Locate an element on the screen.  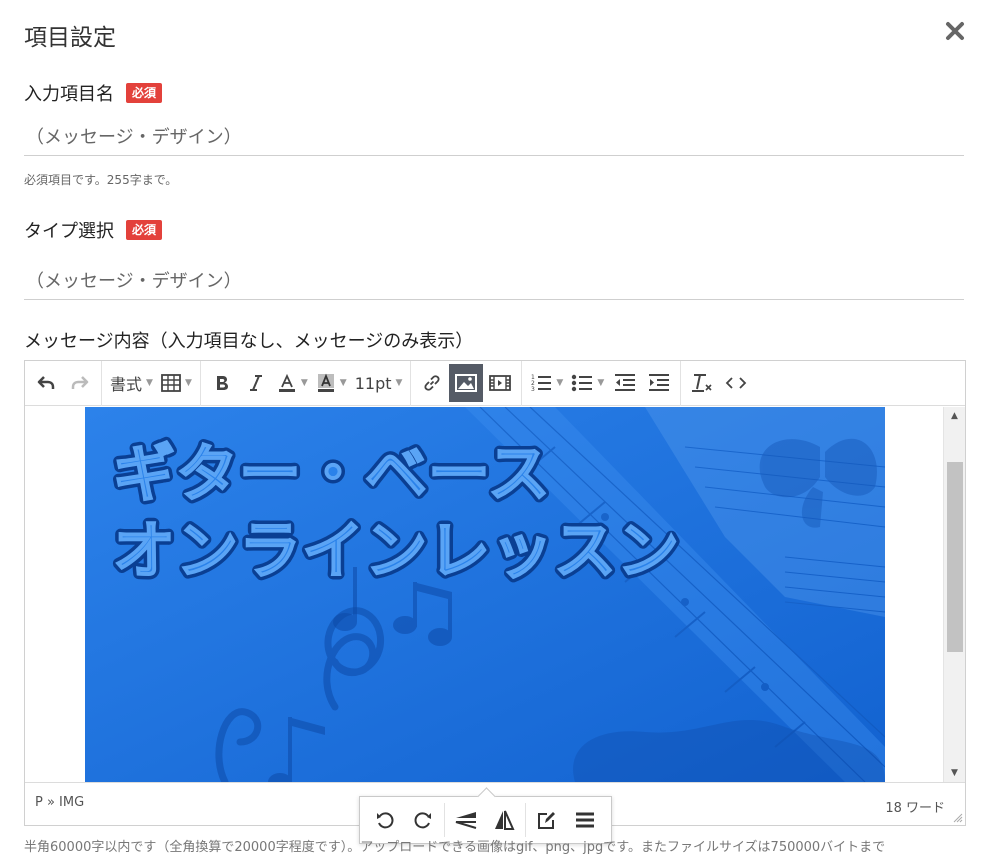
text-color-button: ▼ is located at coordinates (292, 383).